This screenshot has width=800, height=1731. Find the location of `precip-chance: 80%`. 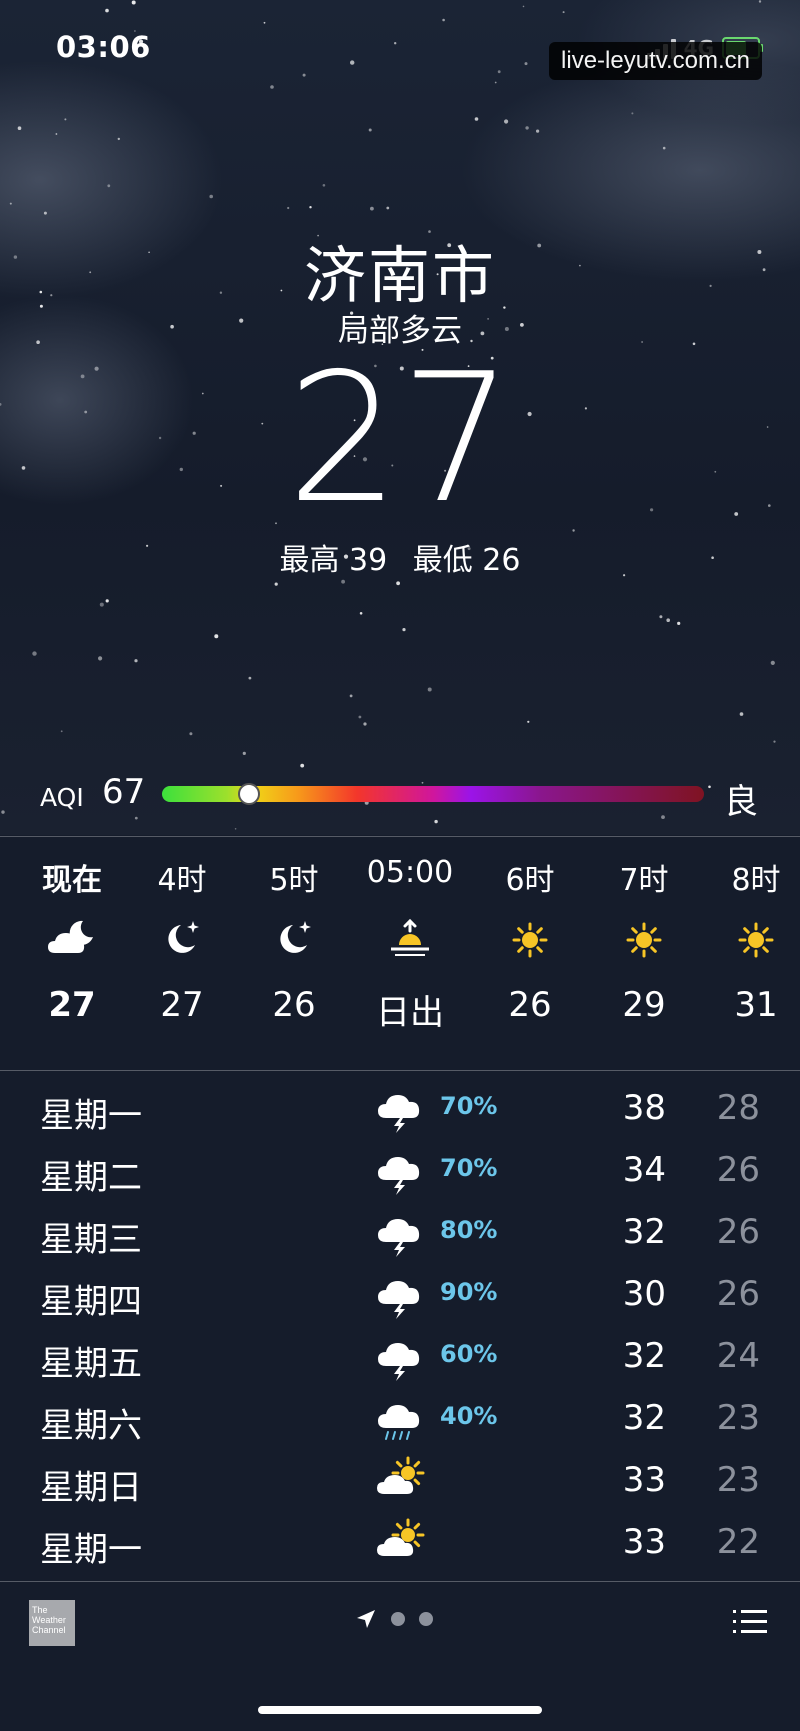

precip-chance: 80% is located at coordinates (469, 1230).